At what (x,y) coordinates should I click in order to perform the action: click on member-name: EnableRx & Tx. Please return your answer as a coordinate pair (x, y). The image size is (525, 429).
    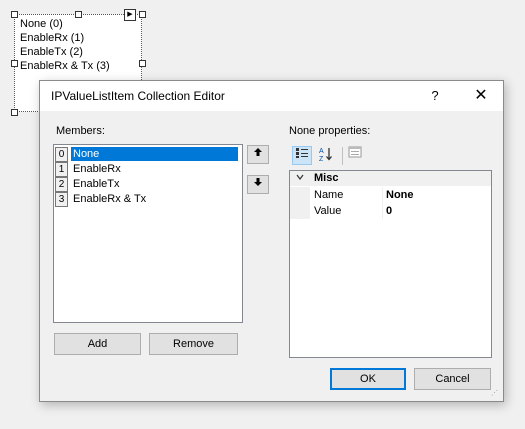
    Looking at the image, I should click on (110, 199).